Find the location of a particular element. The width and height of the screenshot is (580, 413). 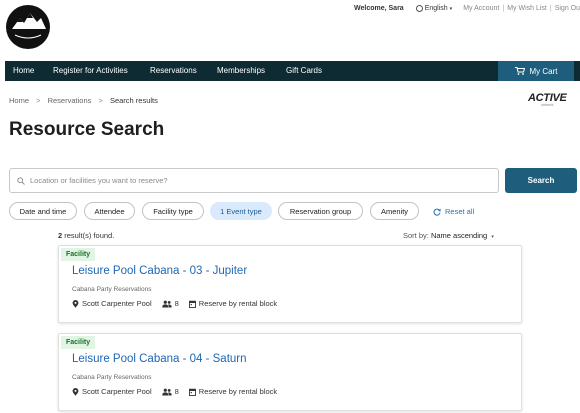

my-wish-list-link: My Wish List is located at coordinates (527, 8).